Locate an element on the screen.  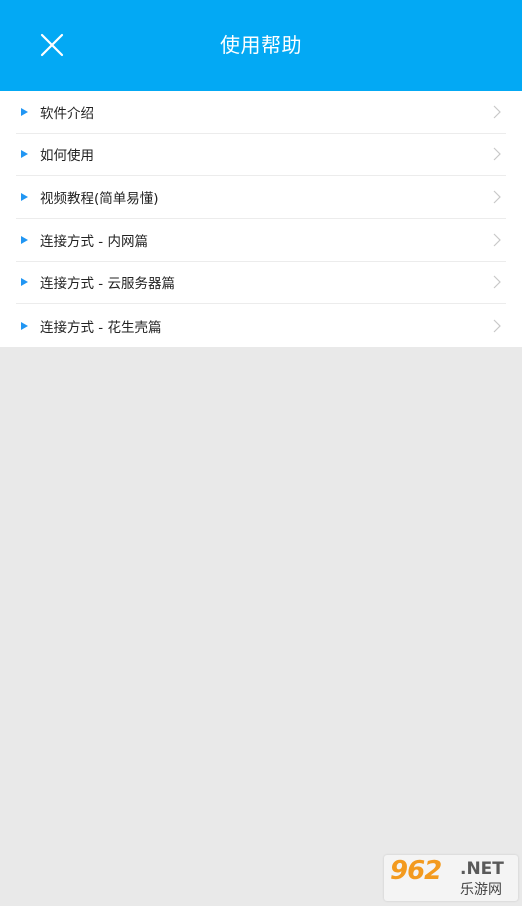
list-item-connect-lan: 连接方式 - 内网篇 is located at coordinates (261, 240).